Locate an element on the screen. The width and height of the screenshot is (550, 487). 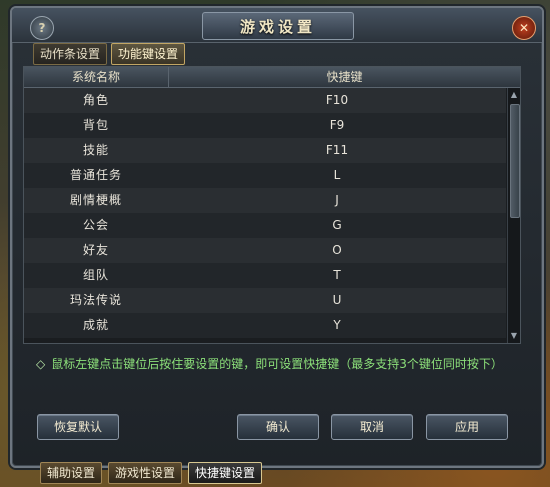
column-header-hotkey: 快捷键 is located at coordinates (344, 77).